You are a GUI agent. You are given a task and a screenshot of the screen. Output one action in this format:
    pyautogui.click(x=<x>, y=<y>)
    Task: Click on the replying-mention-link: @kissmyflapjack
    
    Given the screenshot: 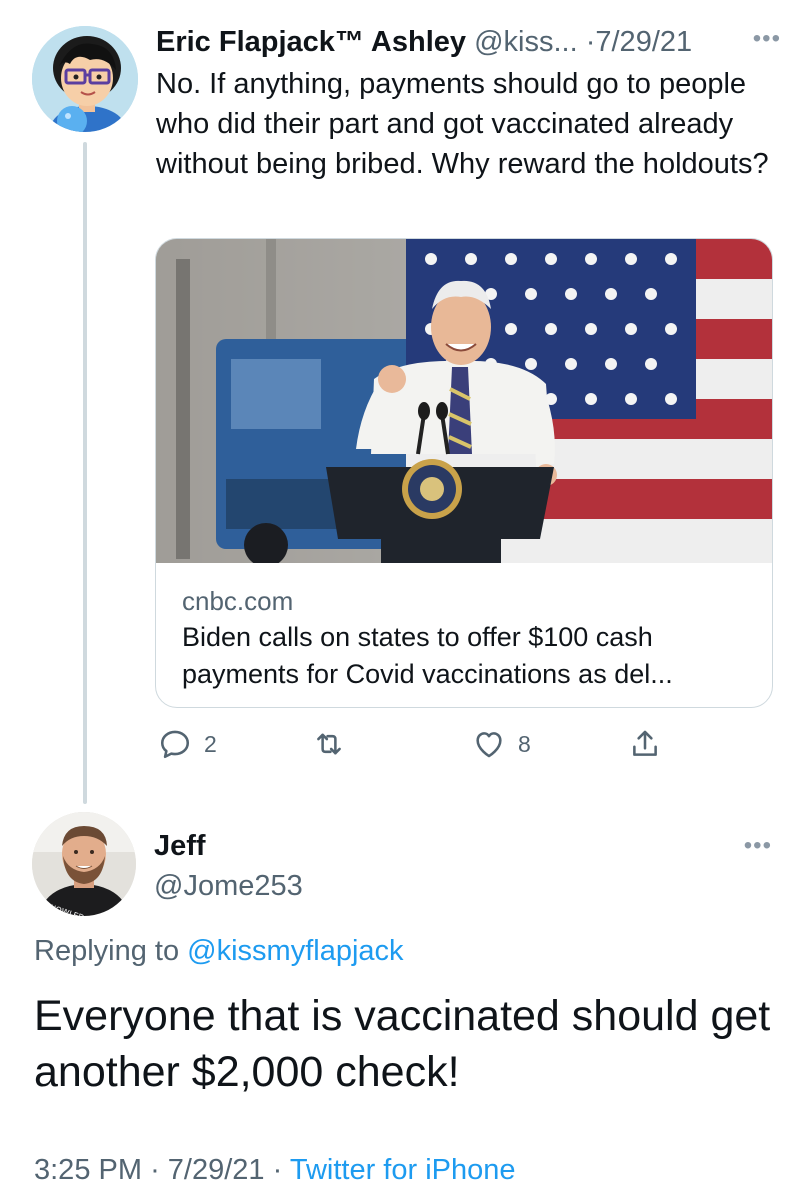 What is the action you would take?
    pyautogui.click(x=295, y=951)
    